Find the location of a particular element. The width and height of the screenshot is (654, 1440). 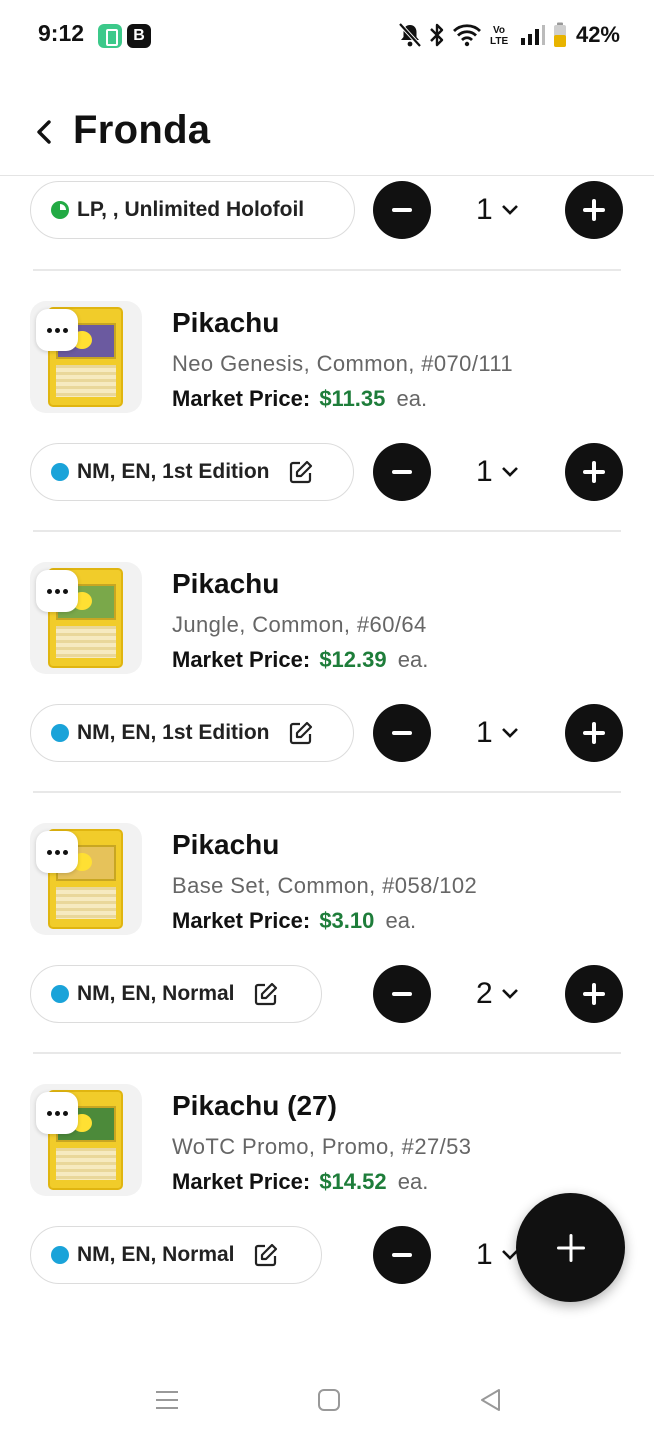

quantity-value: 2 is located at coordinates (484, 993).